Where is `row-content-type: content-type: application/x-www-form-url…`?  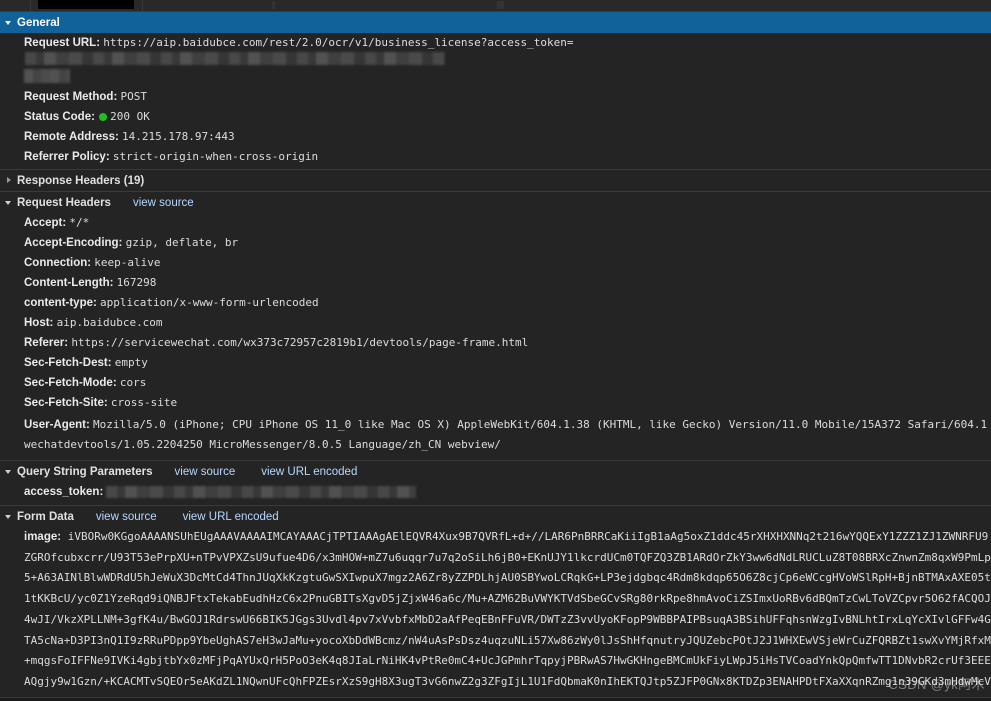
row-content-type: content-type: application/x-www-form-url… is located at coordinates (495, 303).